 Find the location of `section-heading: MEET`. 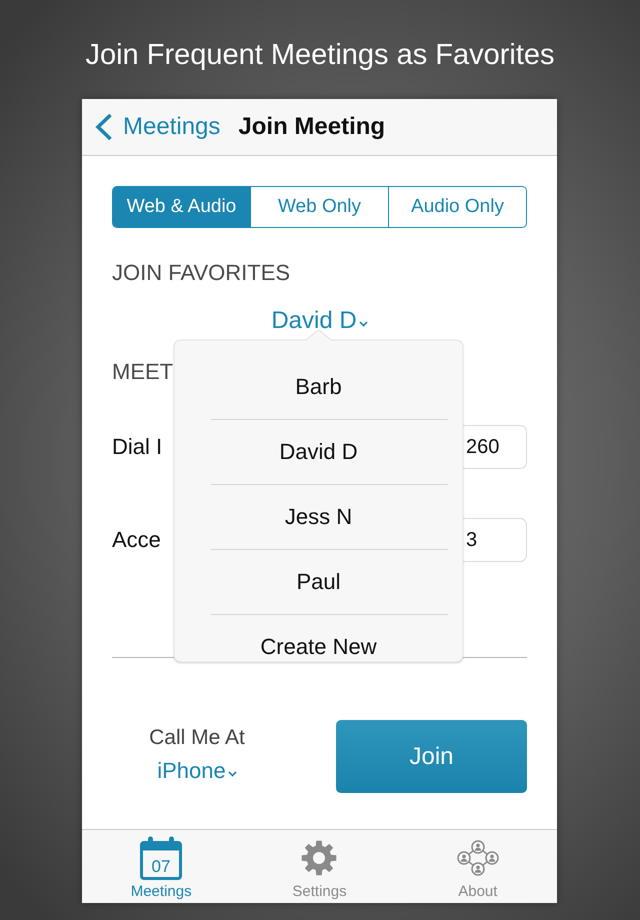

section-heading: MEET is located at coordinates (143, 372).